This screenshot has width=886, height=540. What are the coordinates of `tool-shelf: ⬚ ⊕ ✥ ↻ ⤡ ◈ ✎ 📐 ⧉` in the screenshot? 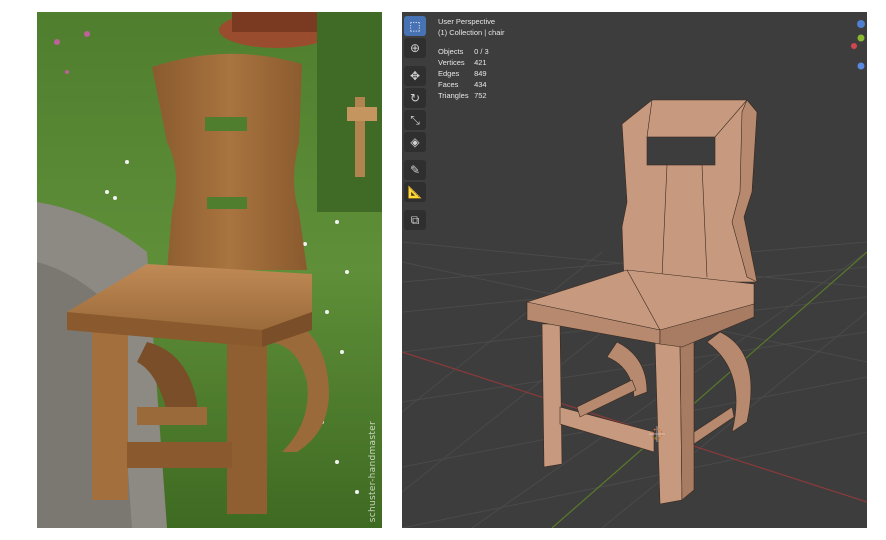 It's located at (416, 124).